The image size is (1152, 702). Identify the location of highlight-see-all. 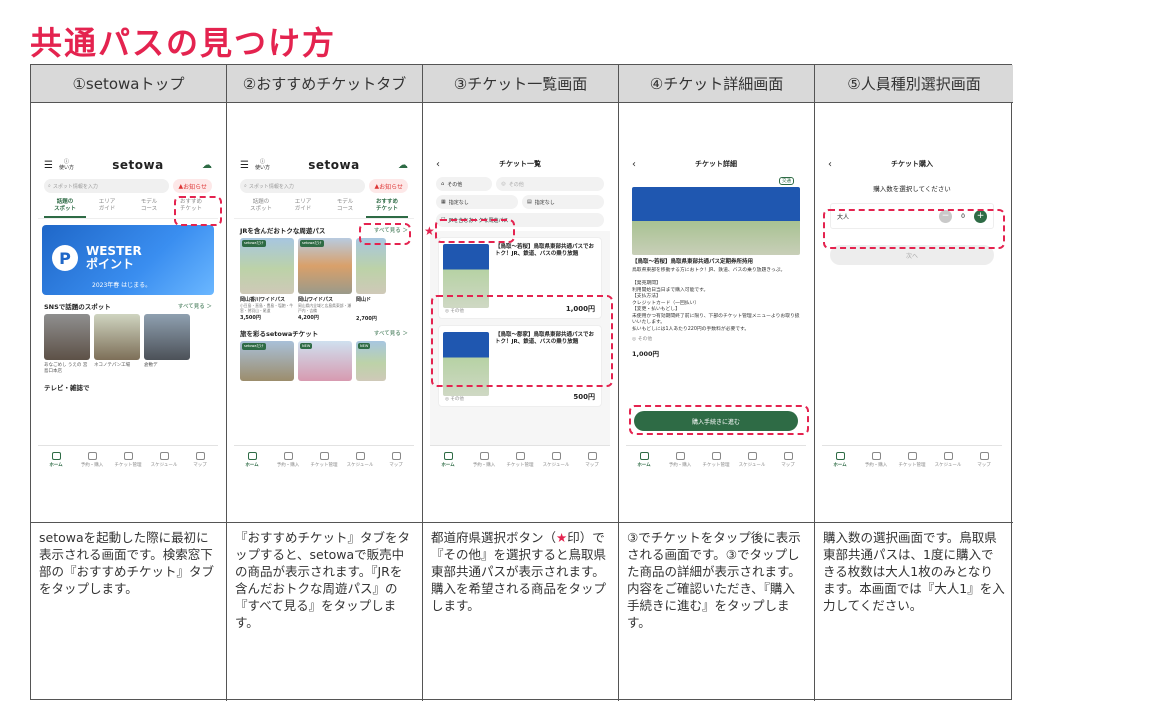
(385, 234).